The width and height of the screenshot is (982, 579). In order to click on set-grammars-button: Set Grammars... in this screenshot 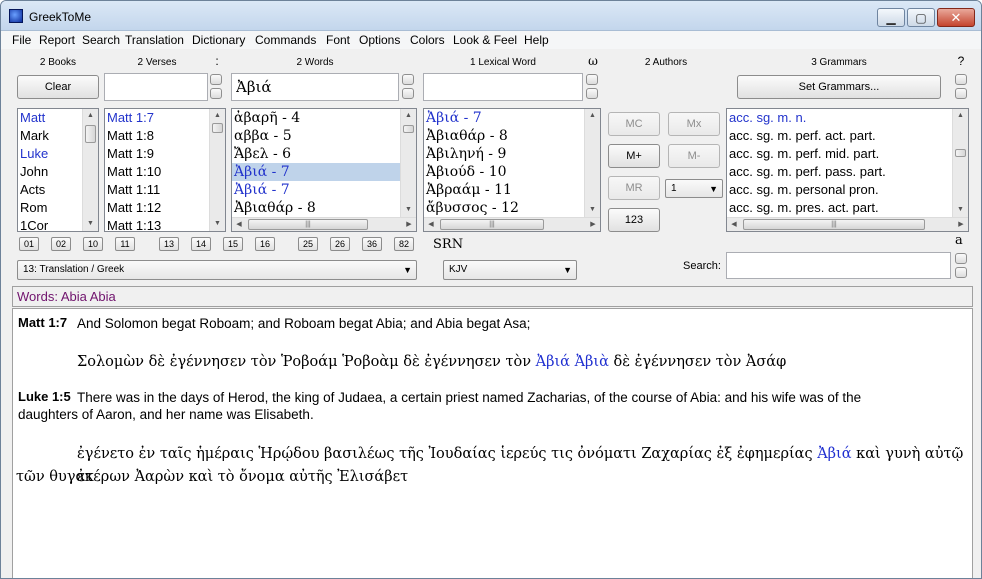, I will do `click(839, 87)`.